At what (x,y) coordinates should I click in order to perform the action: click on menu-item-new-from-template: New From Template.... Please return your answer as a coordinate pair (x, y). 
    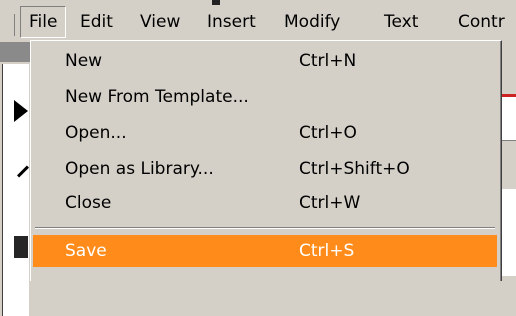
    Looking at the image, I should click on (264, 97).